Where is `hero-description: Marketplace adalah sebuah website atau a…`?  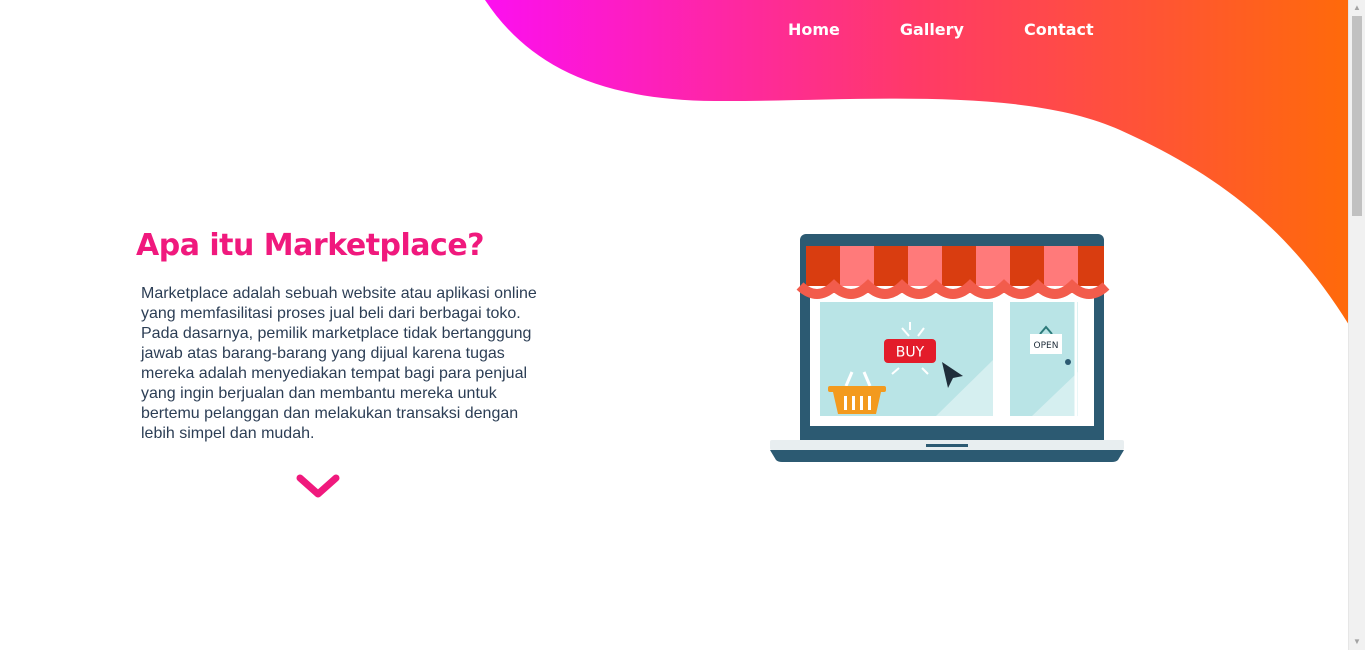 hero-description: Marketplace adalah sebuah website atau a… is located at coordinates (339, 363).